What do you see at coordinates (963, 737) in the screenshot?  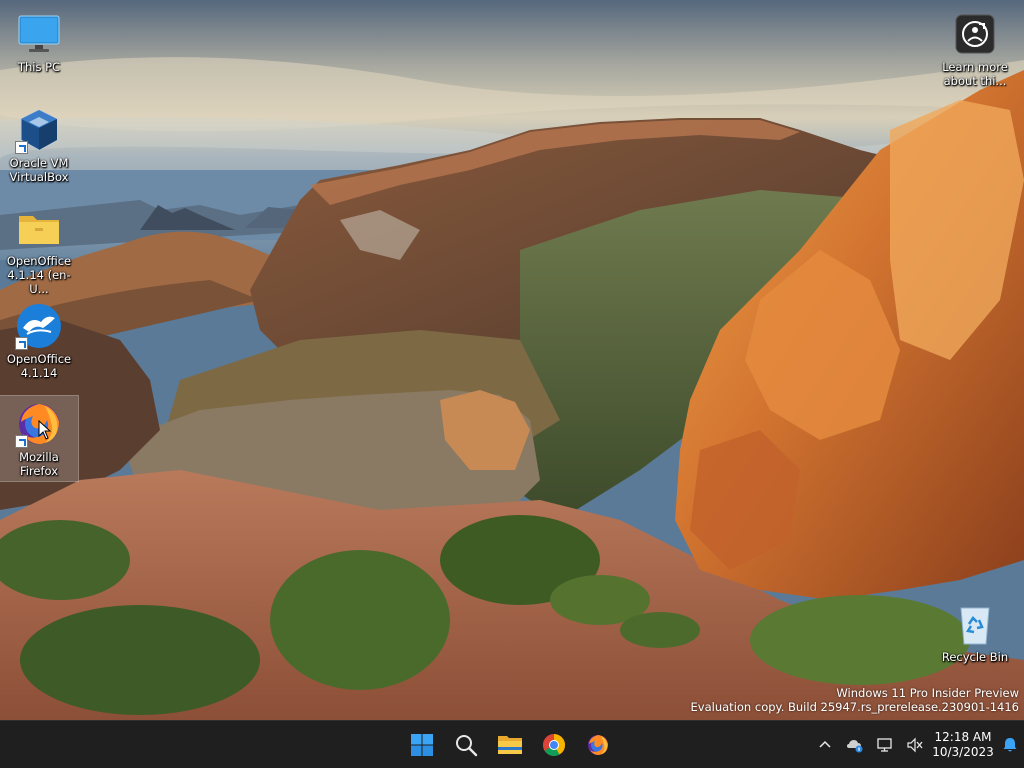 I see `clock-time: 12:18 AM` at bounding box center [963, 737].